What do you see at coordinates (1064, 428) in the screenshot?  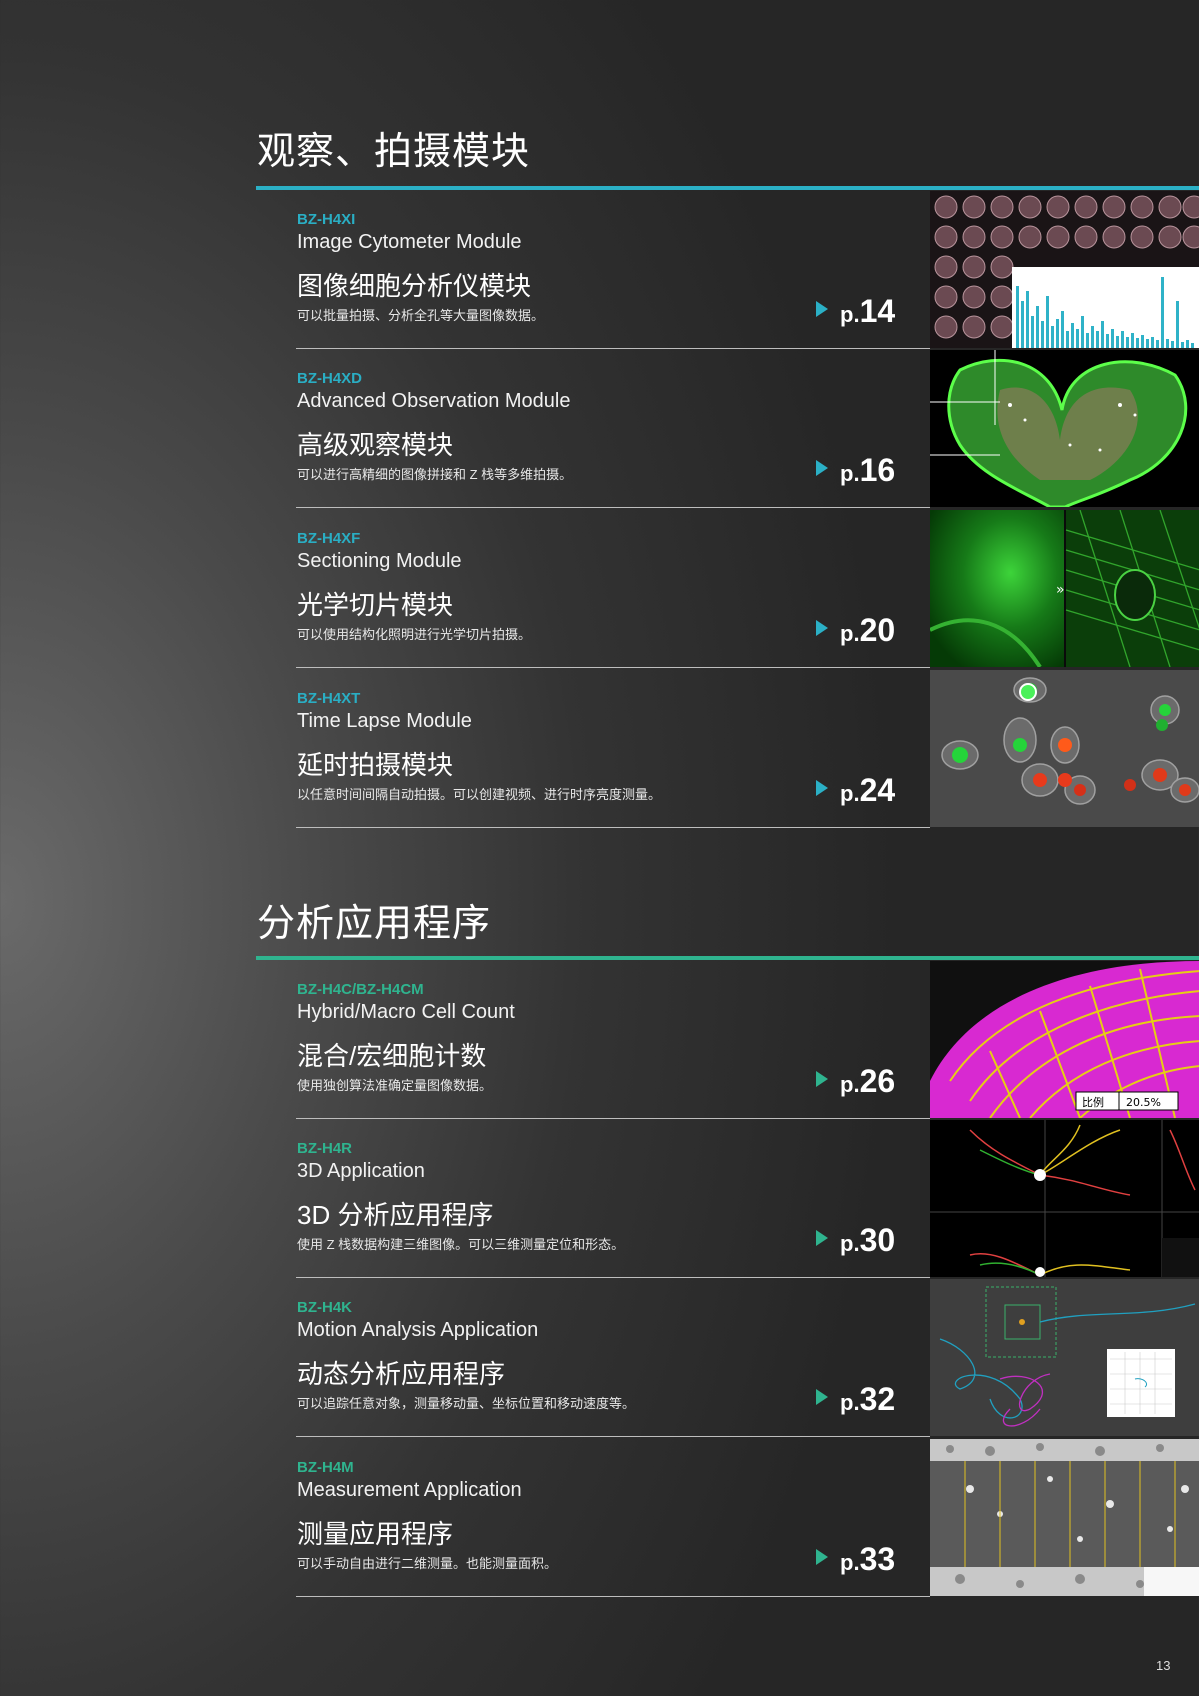 I see `thumbnail-brain-section` at bounding box center [1064, 428].